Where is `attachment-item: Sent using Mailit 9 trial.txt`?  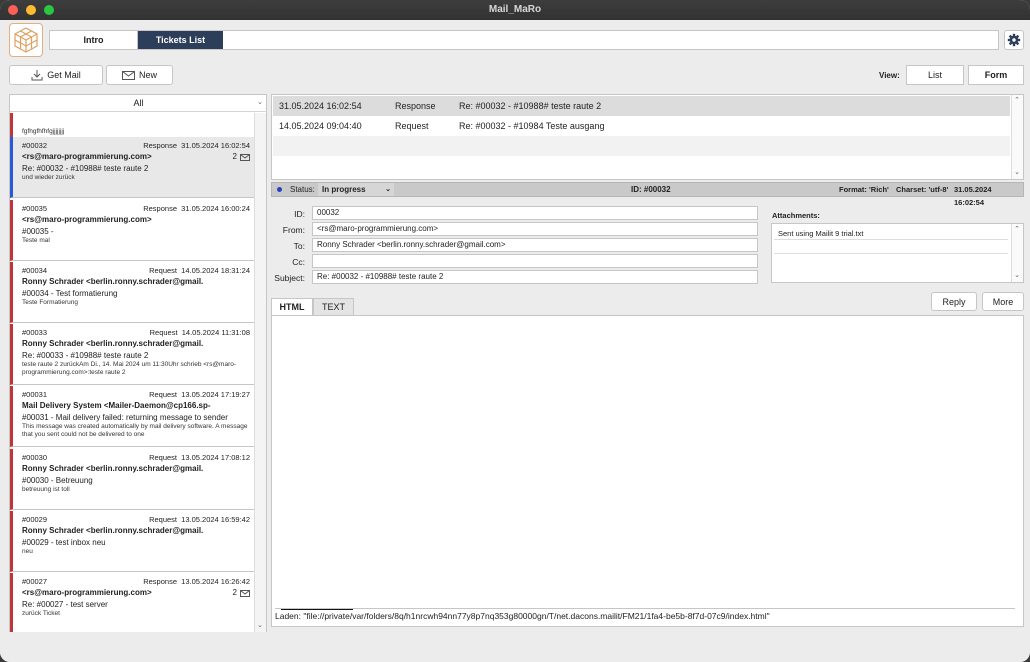
attachment-item: Sent using Mailit 9 trial.txt is located at coordinates (891, 233).